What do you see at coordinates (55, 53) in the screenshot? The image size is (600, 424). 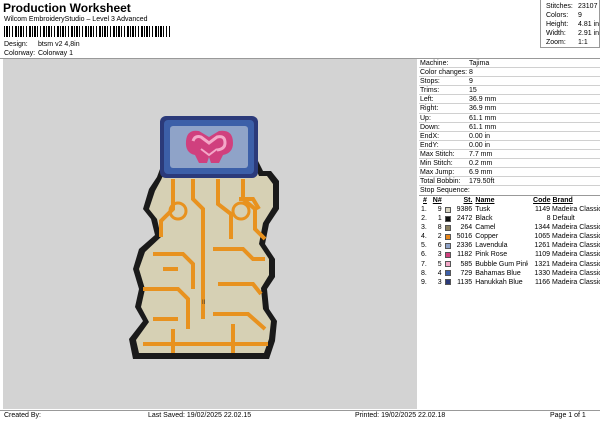 I see `colorway-value: Colorway 1` at bounding box center [55, 53].